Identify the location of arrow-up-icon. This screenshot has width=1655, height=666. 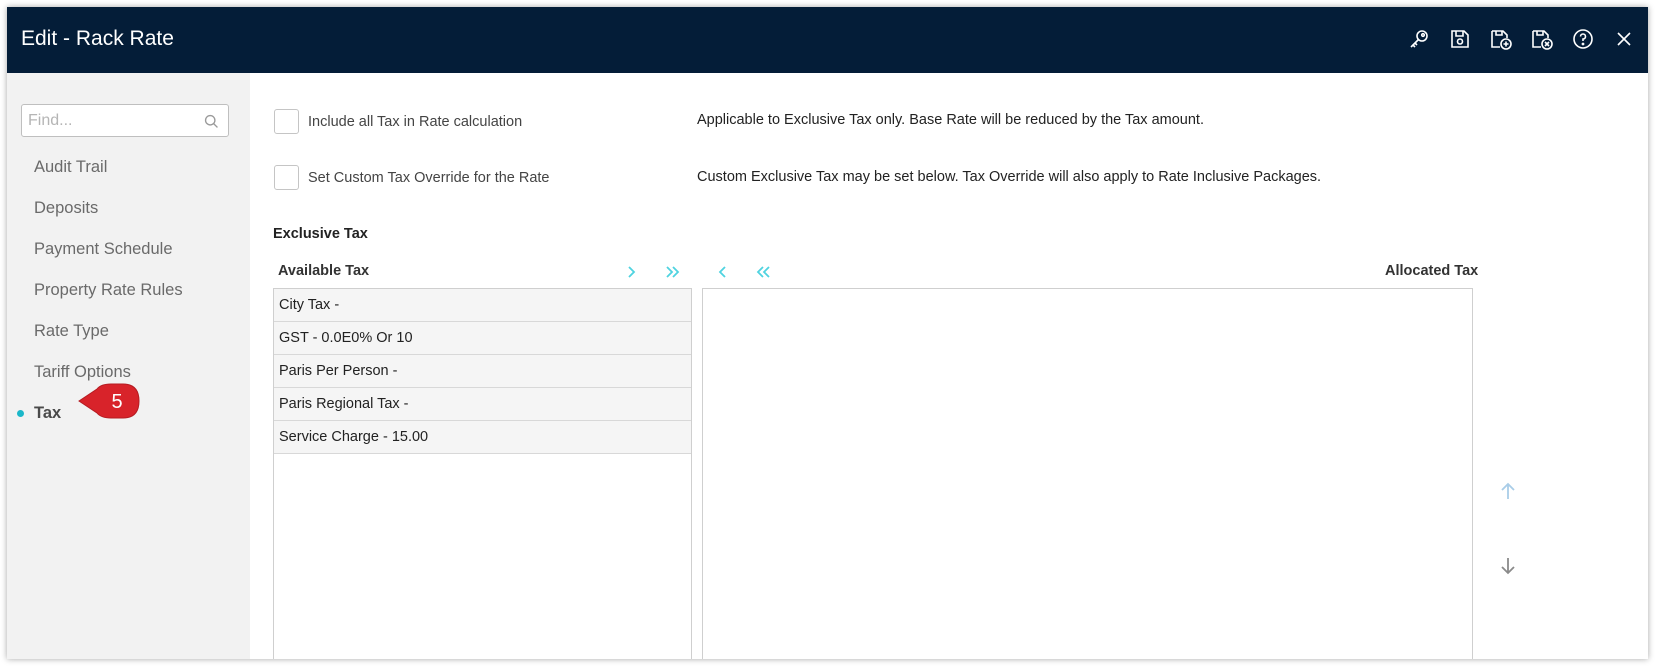
(1508, 490).